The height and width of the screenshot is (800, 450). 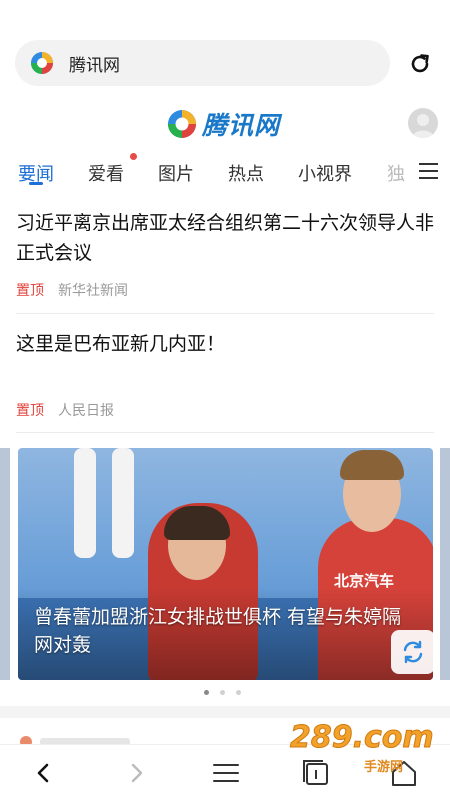 I want to click on news-source: 人民日报, so click(x=86, y=411).